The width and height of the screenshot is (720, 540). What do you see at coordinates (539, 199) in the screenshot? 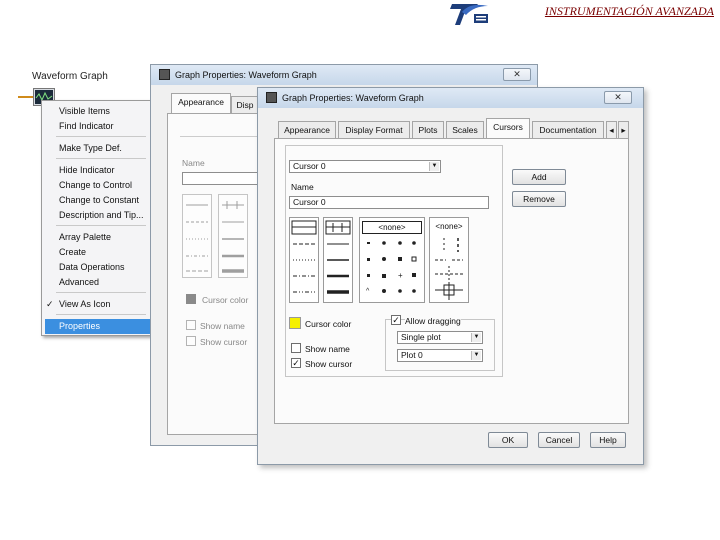
I see `remove-cursor-button: Remove` at bounding box center [539, 199].